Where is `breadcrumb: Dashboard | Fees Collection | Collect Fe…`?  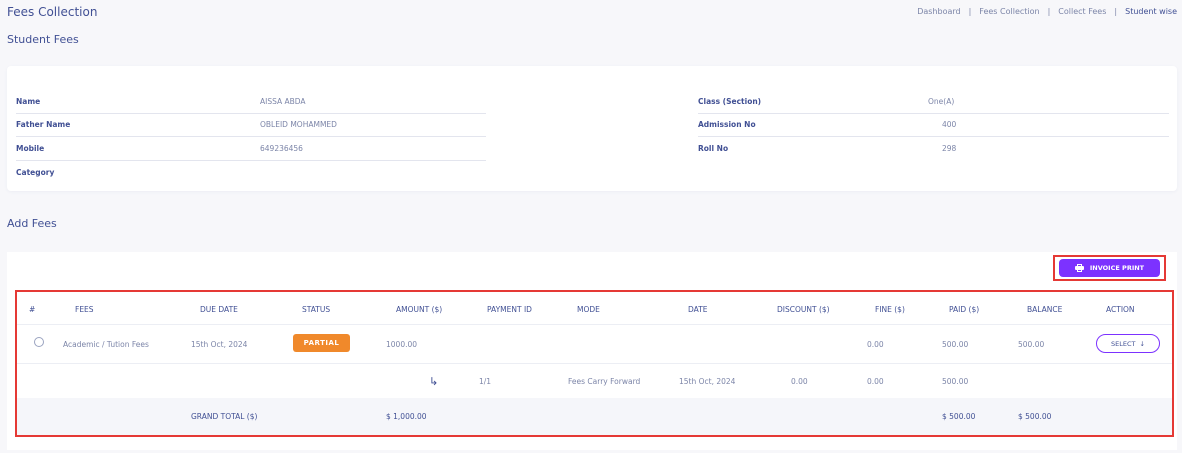 breadcrumb: Dashboard | Fees Collection | Collect Fe… is located at coordinates (1047, 11).